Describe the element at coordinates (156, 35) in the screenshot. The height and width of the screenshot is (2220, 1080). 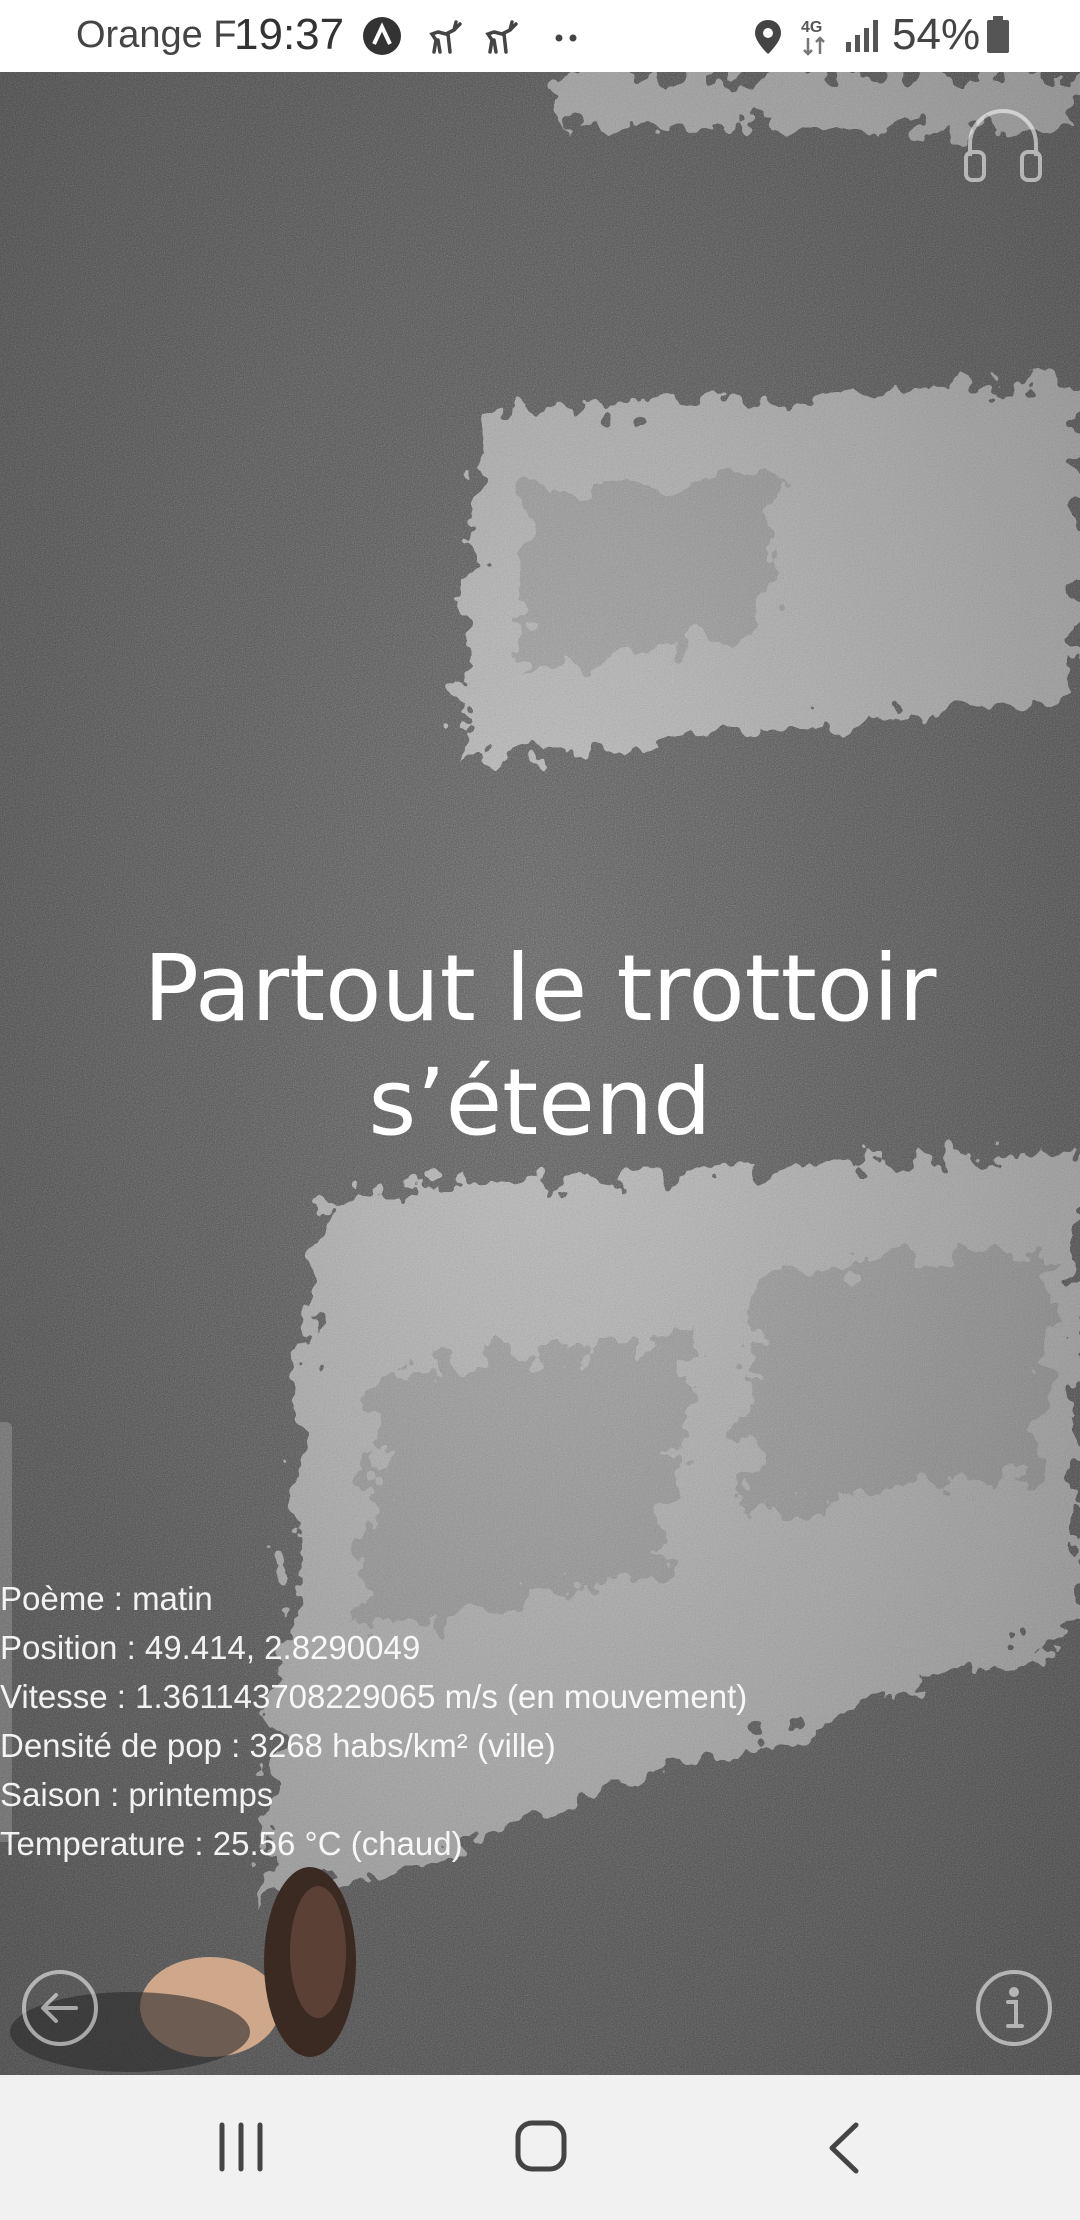
I see `carrier-name: Orange F` at that location.